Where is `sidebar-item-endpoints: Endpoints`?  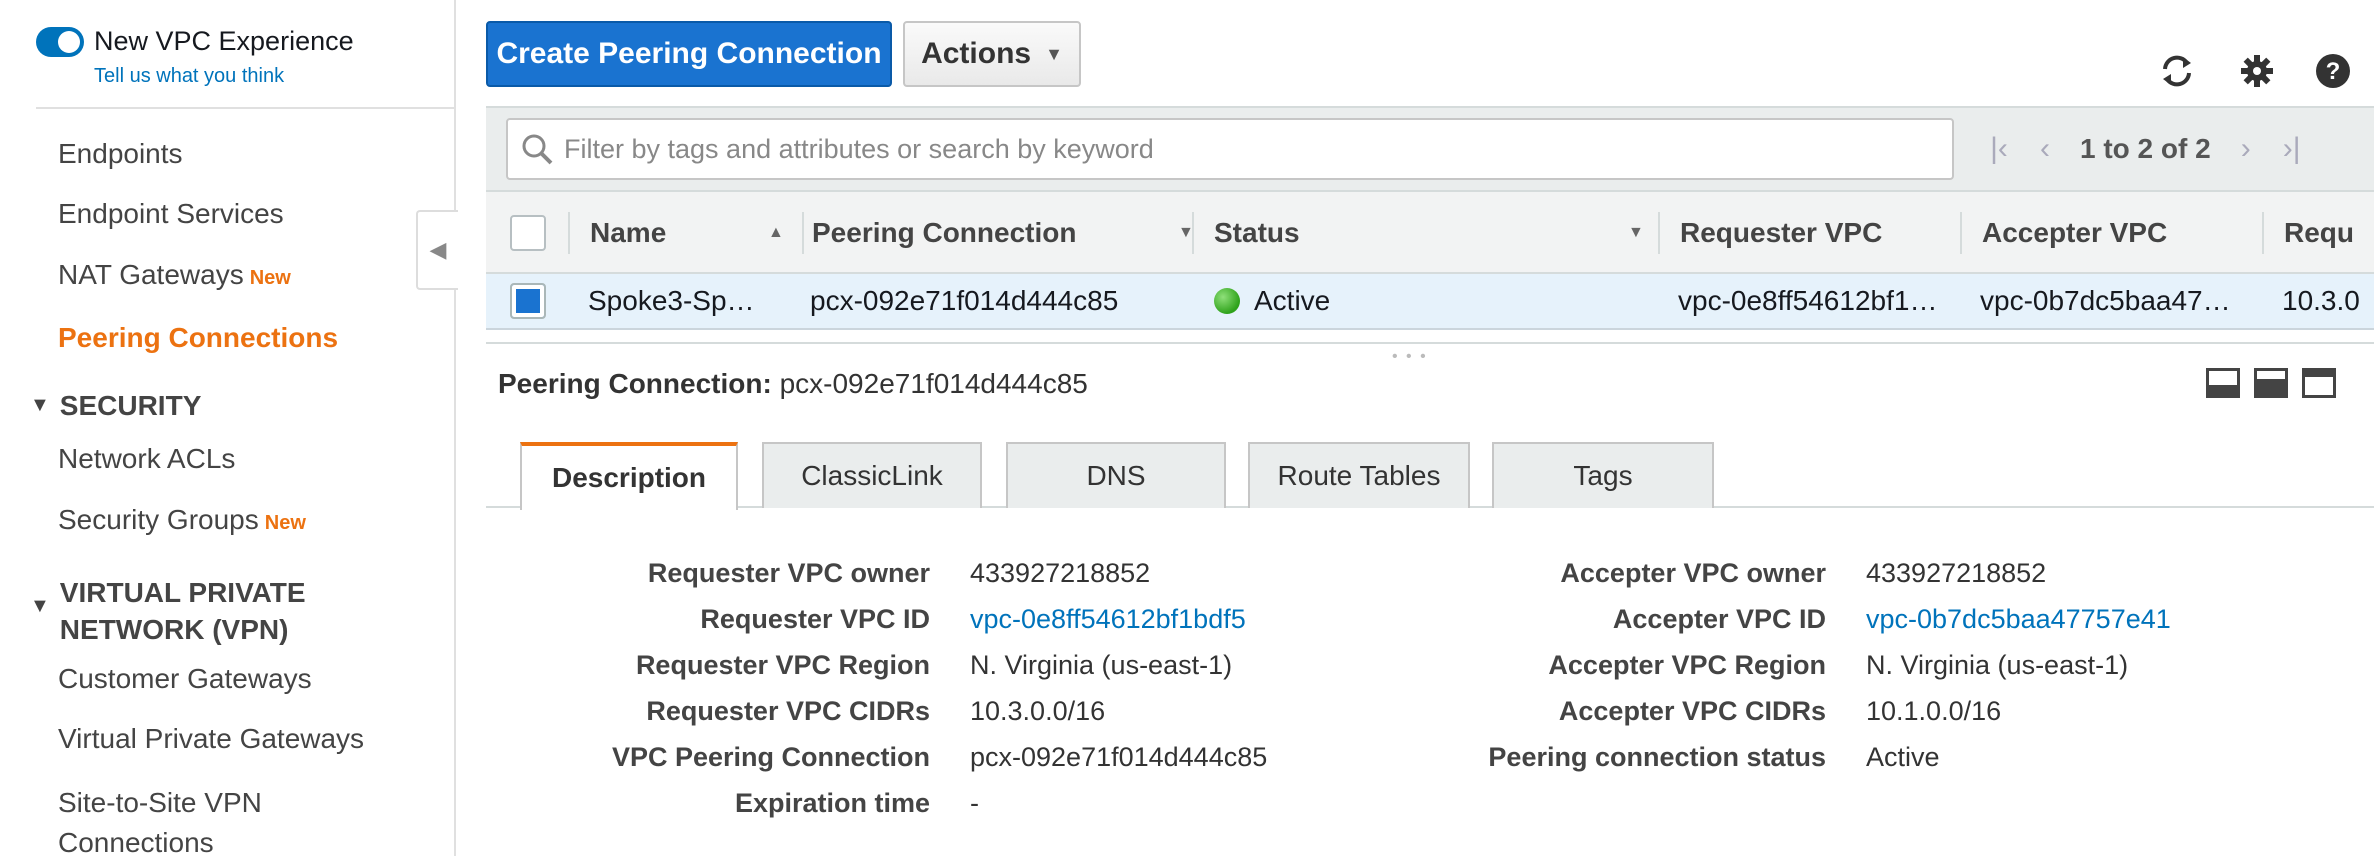 sidebar-item-endpoints: Endpoints is located at coordinates (120, 154).